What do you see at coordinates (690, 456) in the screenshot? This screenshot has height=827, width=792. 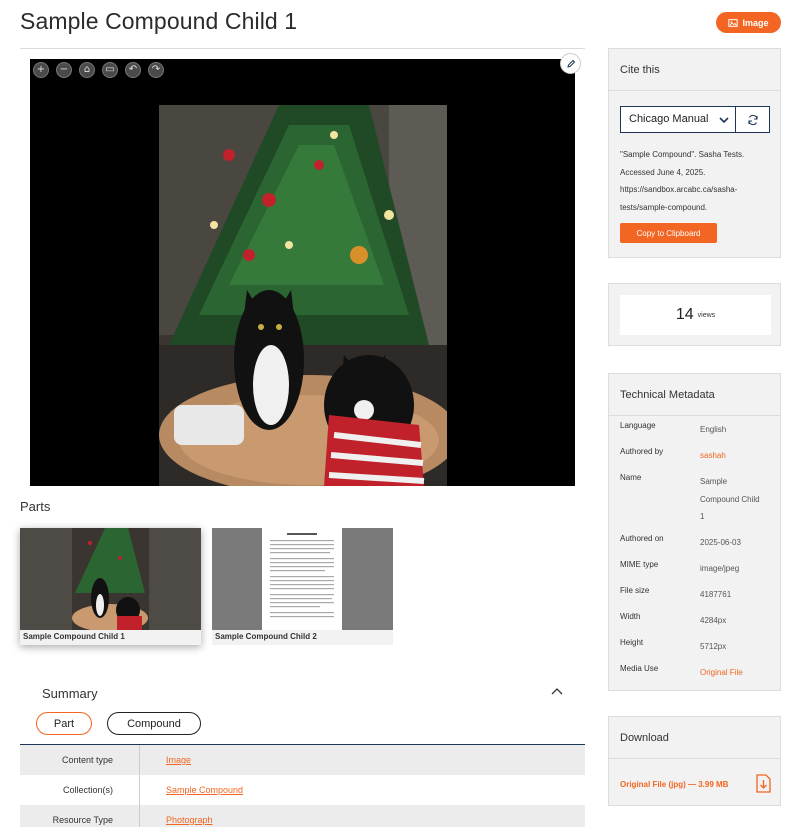 I see `metadata-row: Authored by sashah` at bounding box center [690, 456].